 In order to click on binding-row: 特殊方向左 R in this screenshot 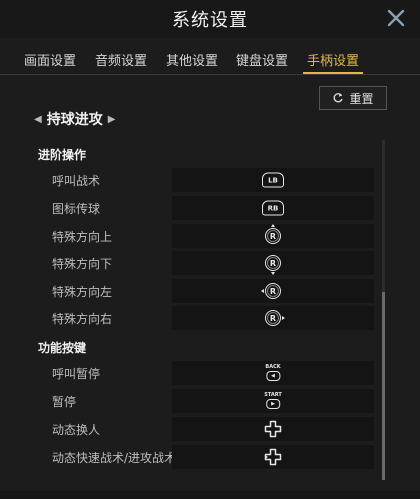, I will do `click(207, 291)`.